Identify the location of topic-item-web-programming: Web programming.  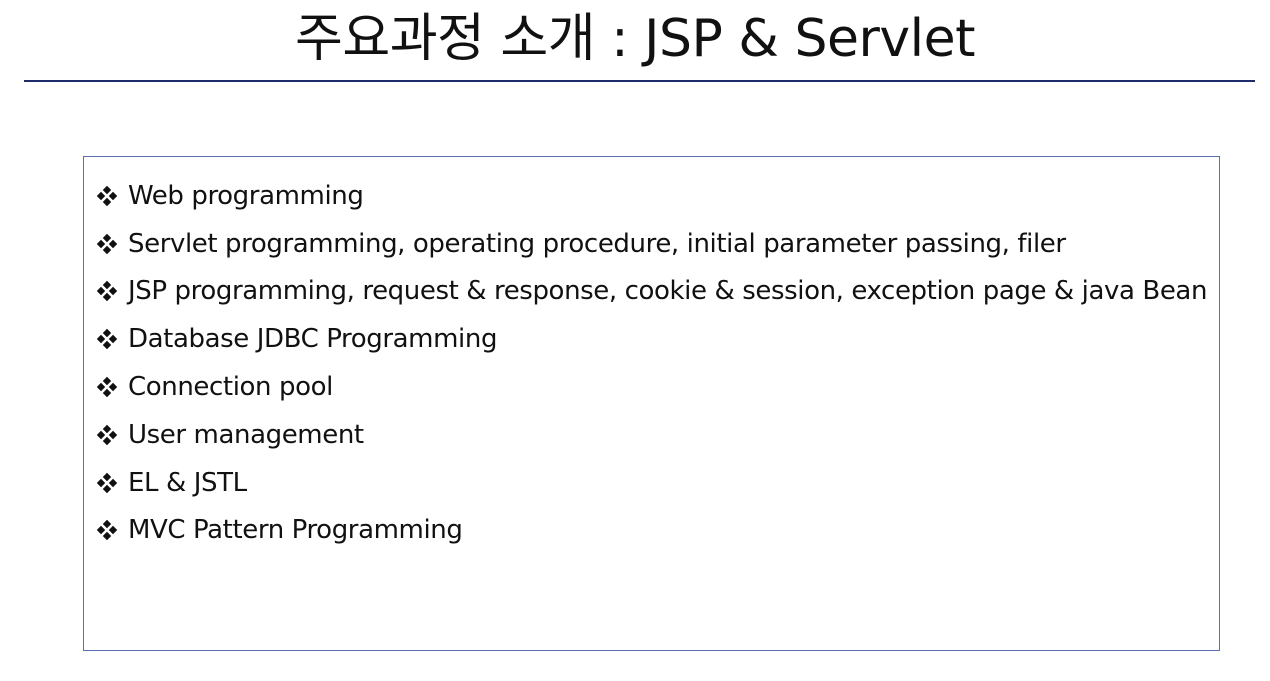
(657, 196).